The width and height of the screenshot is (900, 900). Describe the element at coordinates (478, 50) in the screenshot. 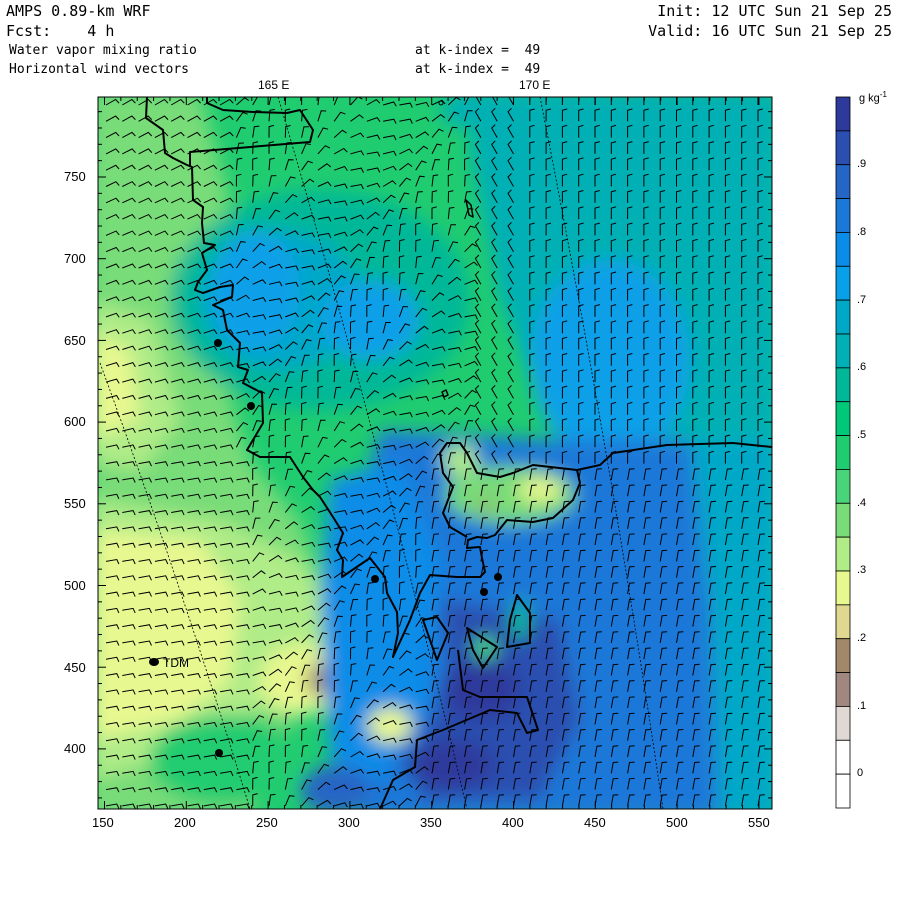

I see `field1-level: at k-index = 49` at that location.